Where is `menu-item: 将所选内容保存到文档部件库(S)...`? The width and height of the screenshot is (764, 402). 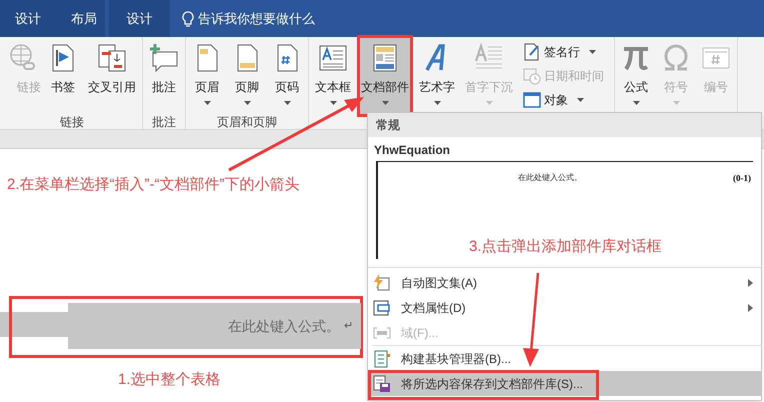
menu-item: 将所选内容保存到文档部件库(S)... is located at coordinates (564, 383).